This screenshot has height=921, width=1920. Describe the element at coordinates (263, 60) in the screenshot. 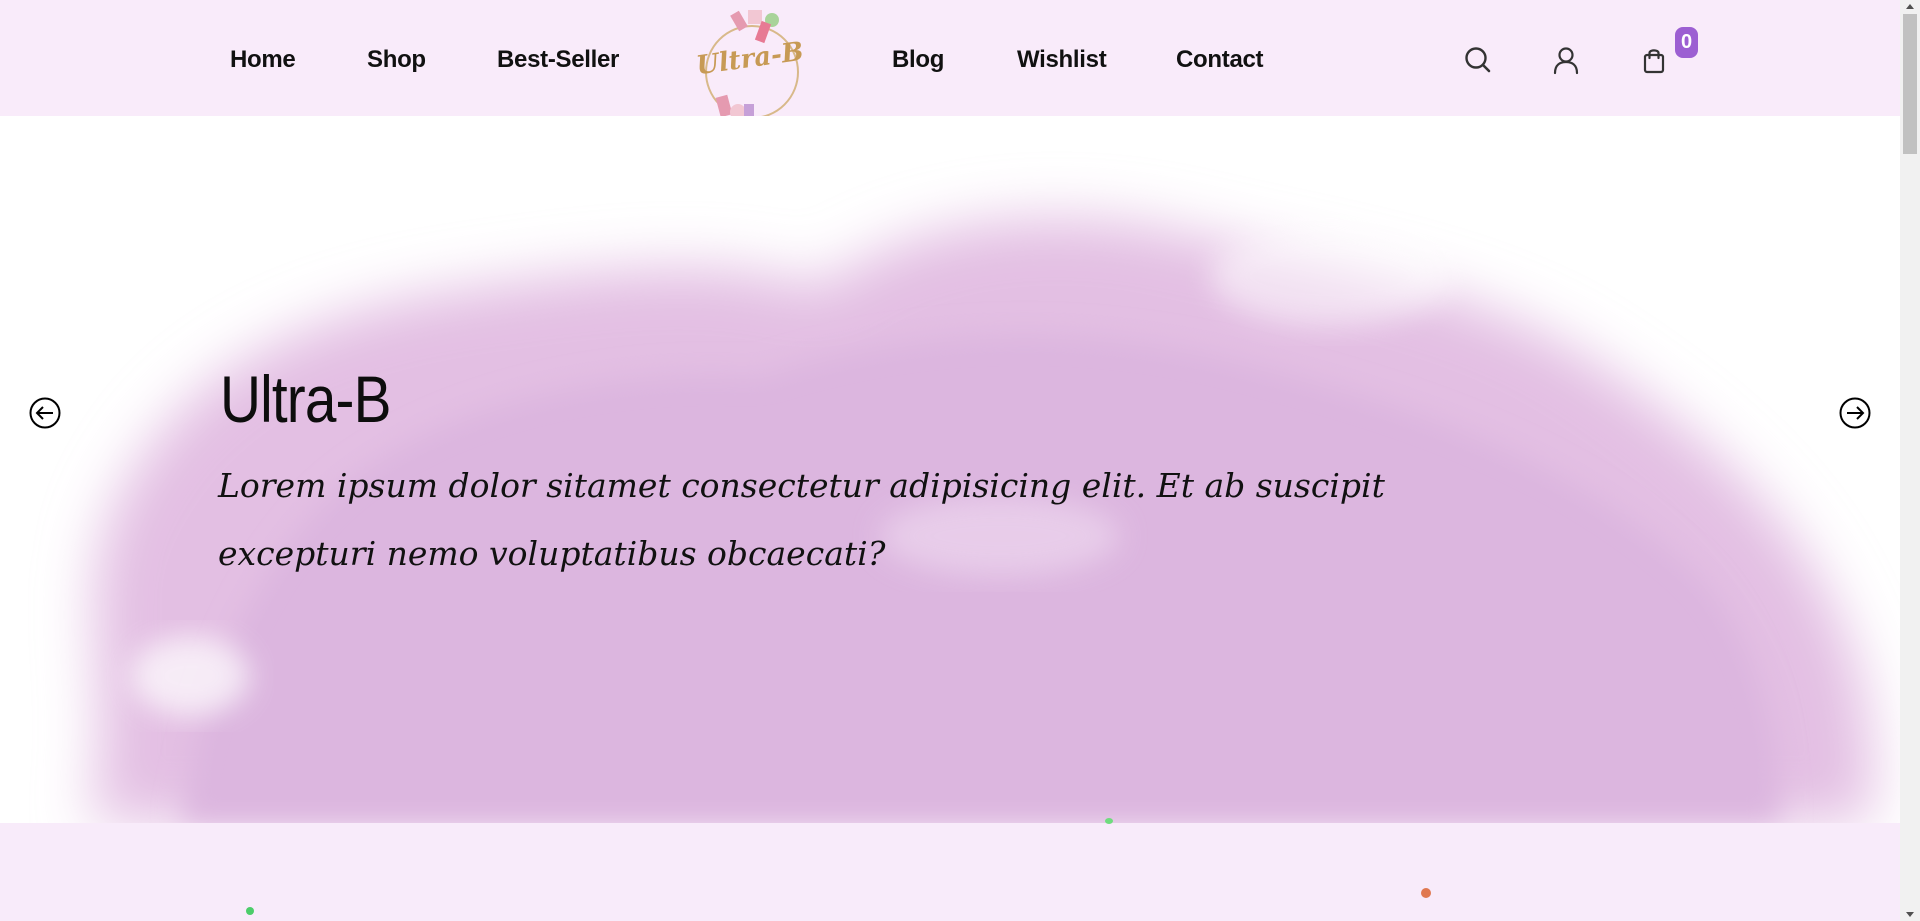

I see `nav-home: Home` at that location.